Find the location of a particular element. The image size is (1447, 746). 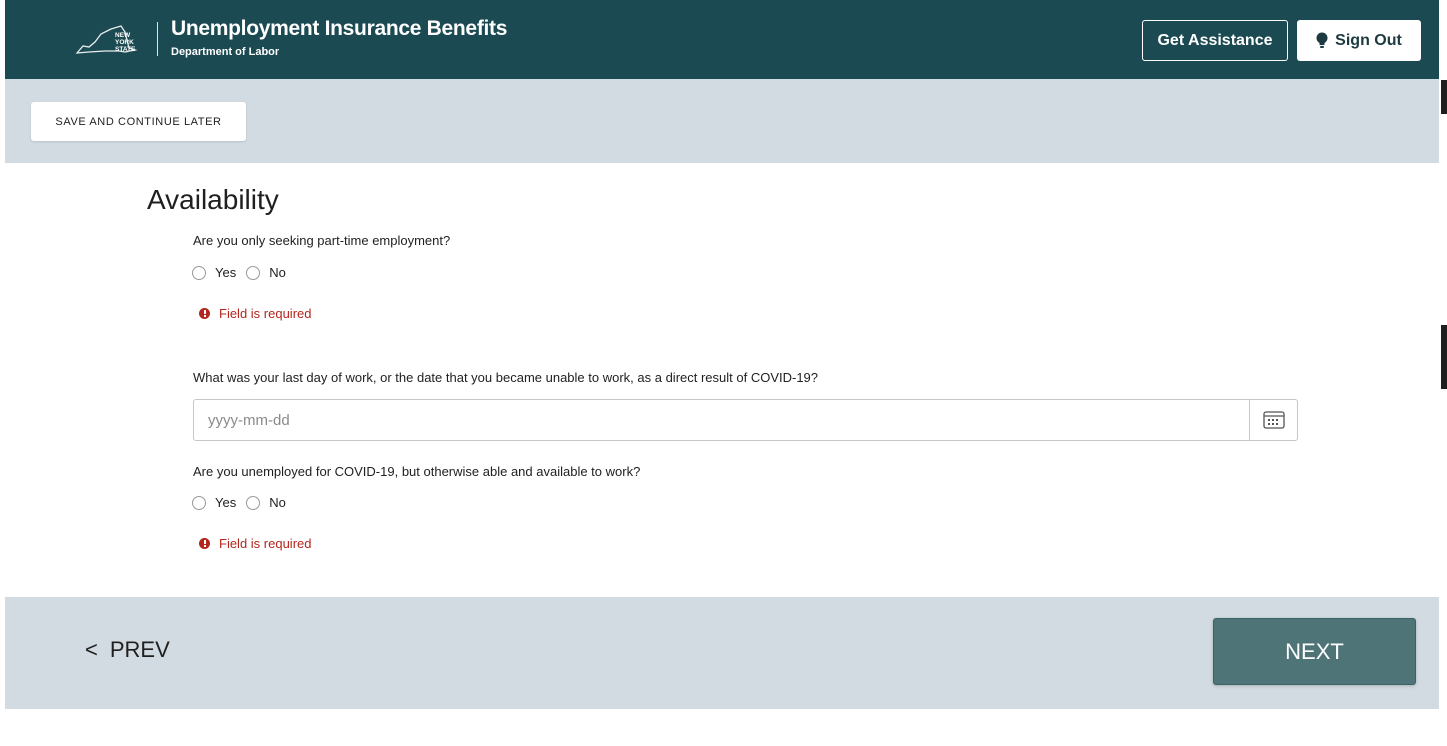

calendar-button is located at coordinates (1273, 420).